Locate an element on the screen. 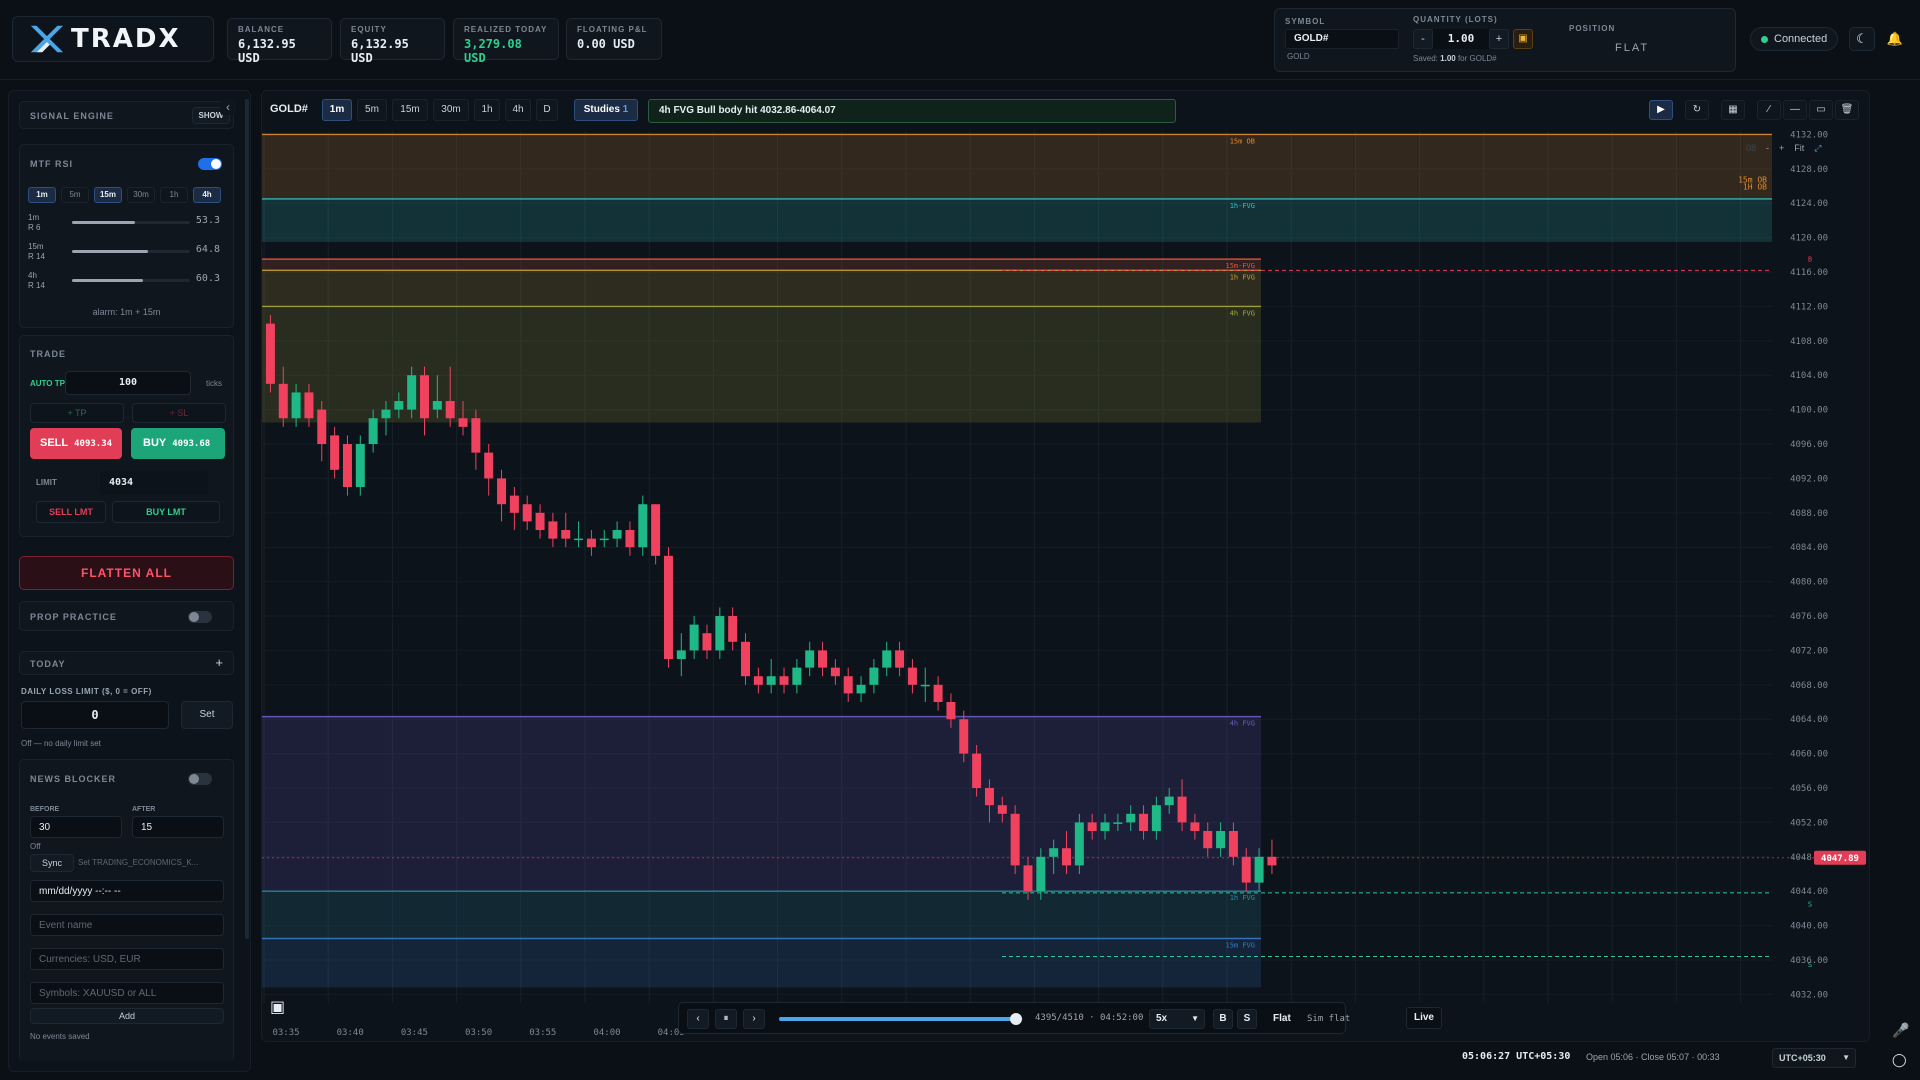 The width and height of the screenshot is (1920, 1080). collapse-sidebar-chevron-icon: ‹ is located at coordinates (228, 107).